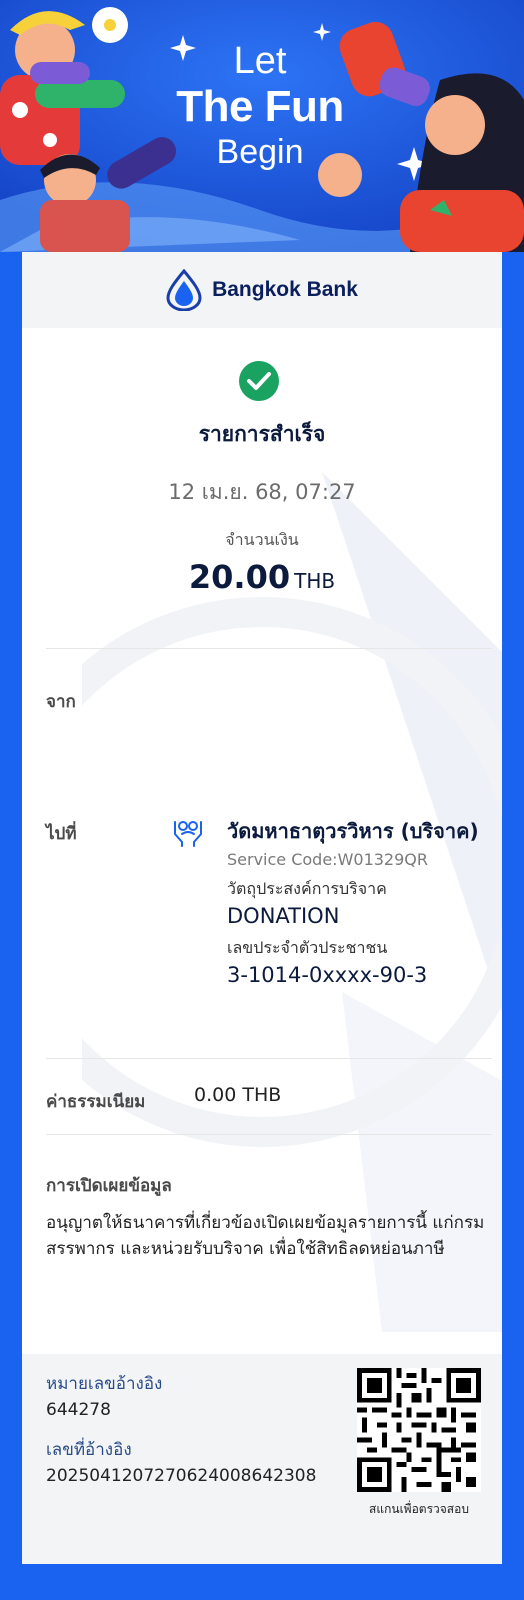 The width and height of the screenshot is (524, 1600). I want to click on amount-label: จำนวนเงิน, so click(262, 539).